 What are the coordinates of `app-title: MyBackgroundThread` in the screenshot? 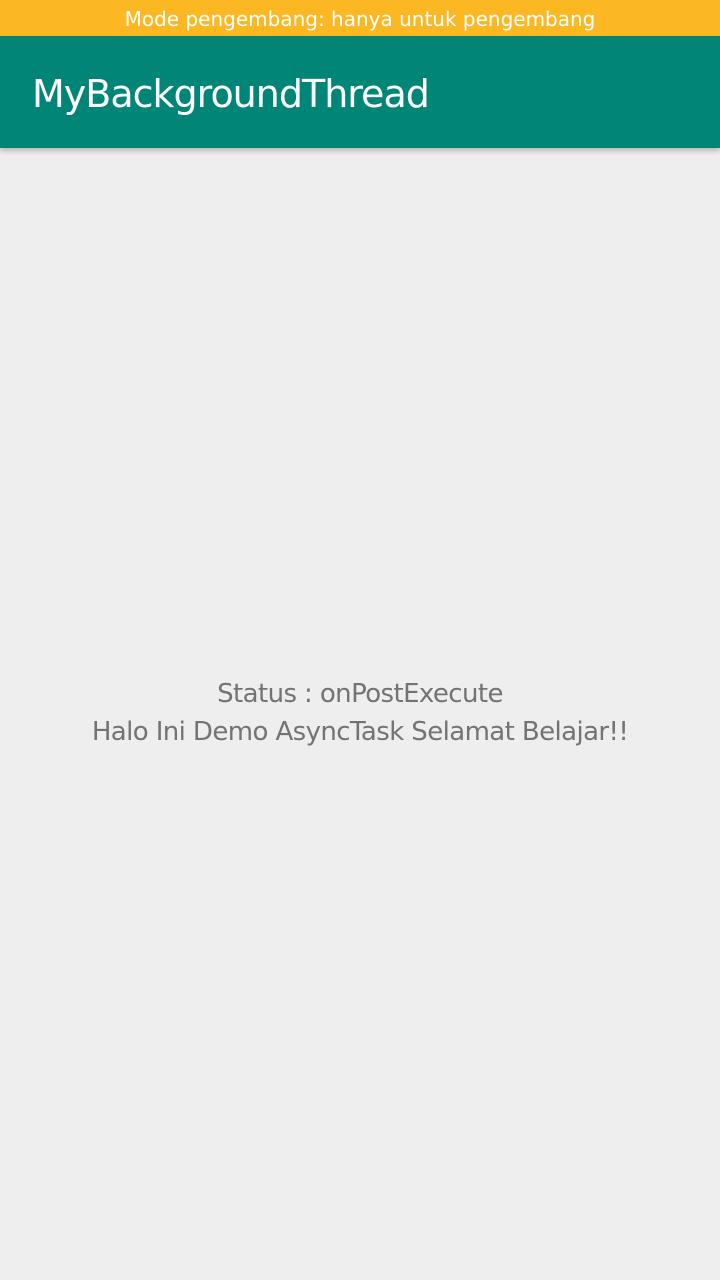 It's located at (231, 94).